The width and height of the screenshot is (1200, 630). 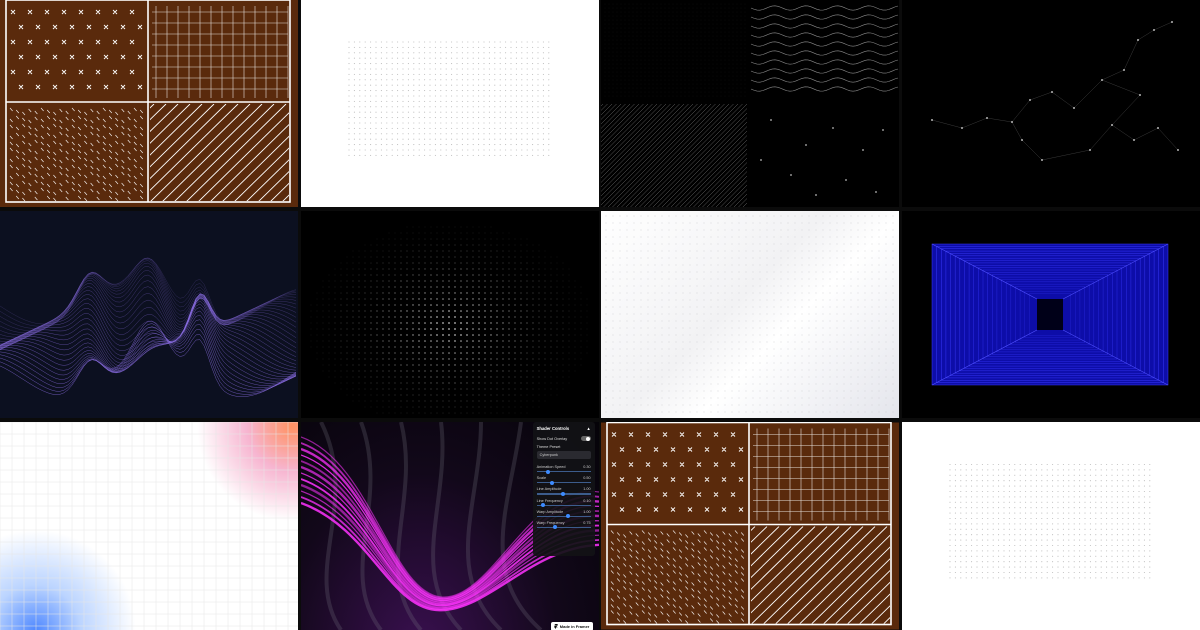 I want to click on dot-overlay-label: Show Dot Overlay, so click(x=552, y=438).